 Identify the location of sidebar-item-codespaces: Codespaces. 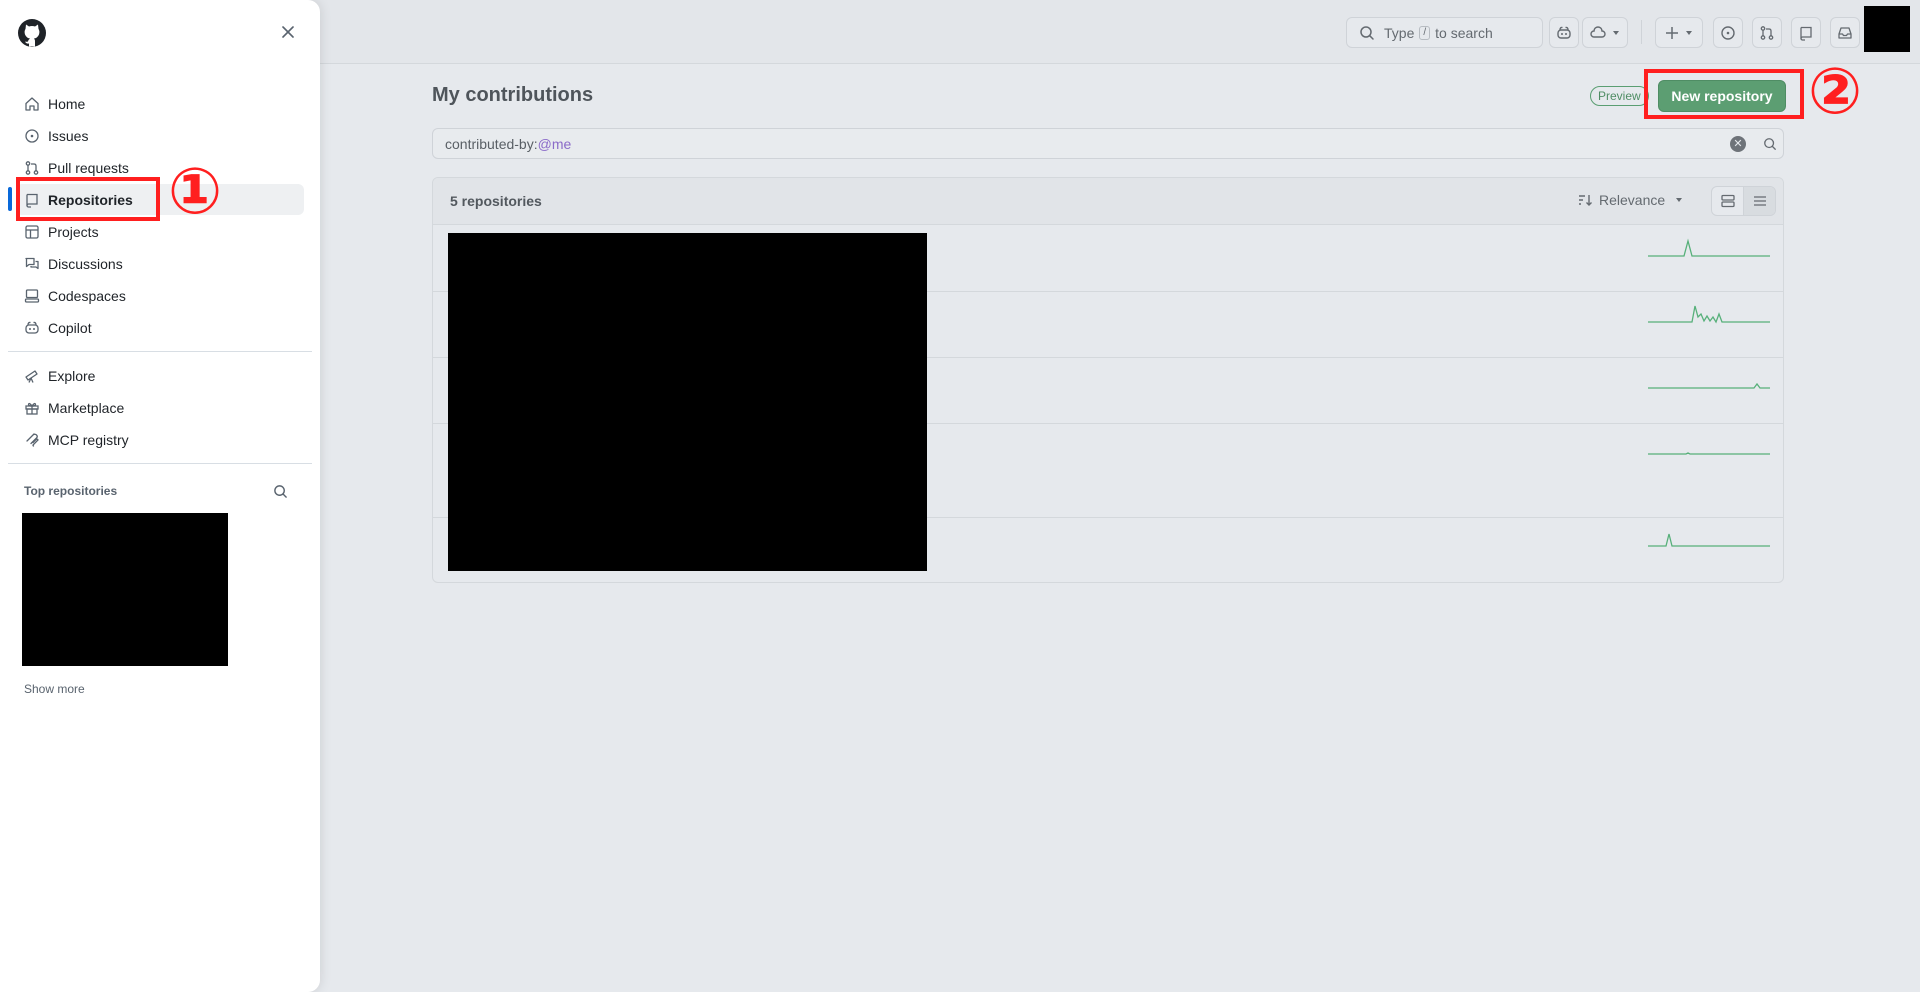
(160, 295).